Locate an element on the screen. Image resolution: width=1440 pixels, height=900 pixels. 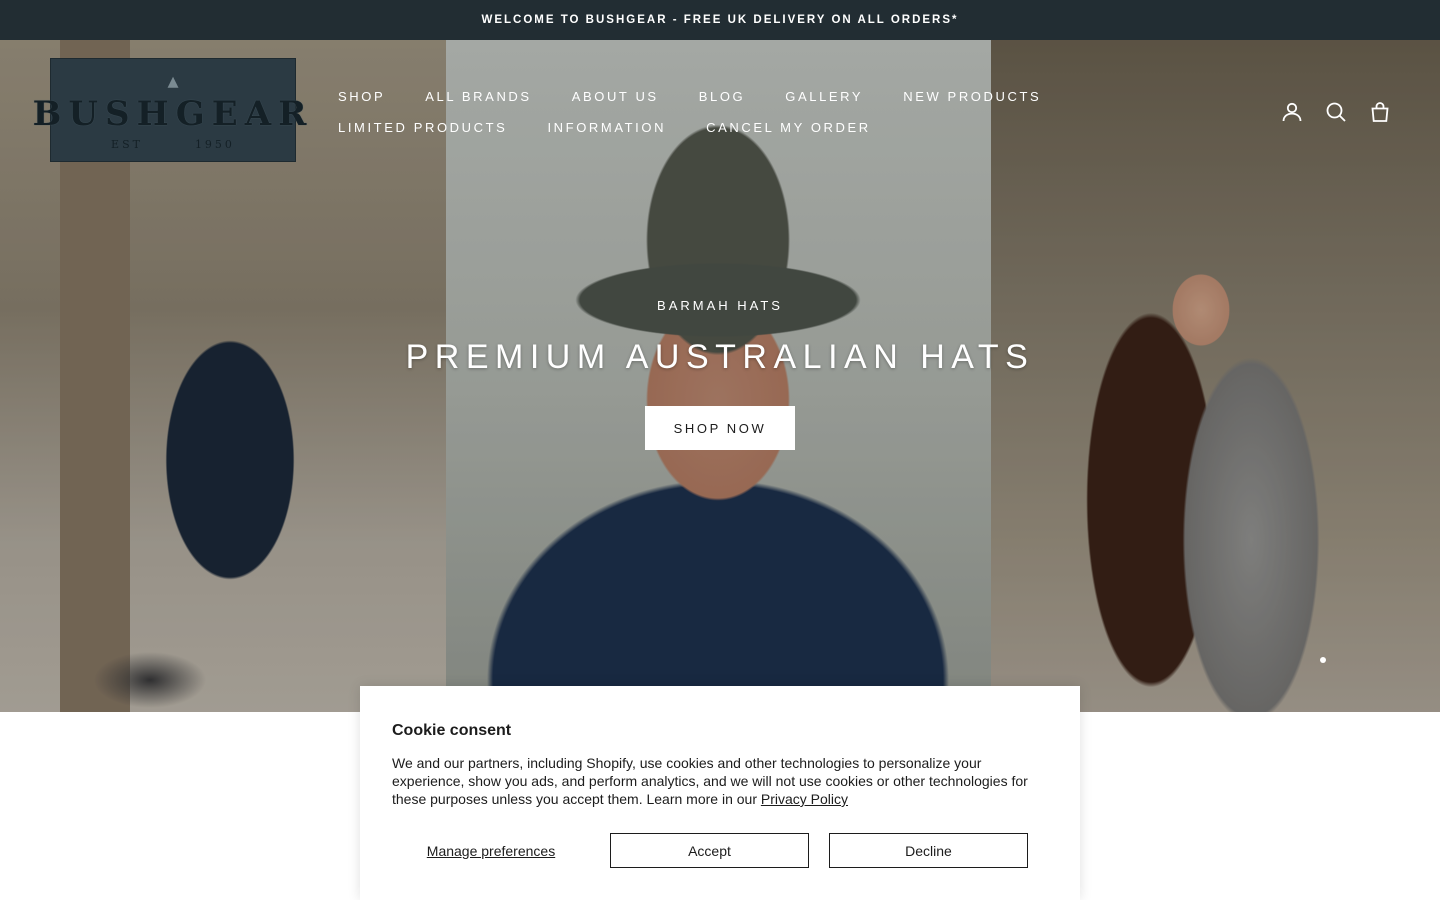
logo-year: 1950 is located at coordinates (214, 144).